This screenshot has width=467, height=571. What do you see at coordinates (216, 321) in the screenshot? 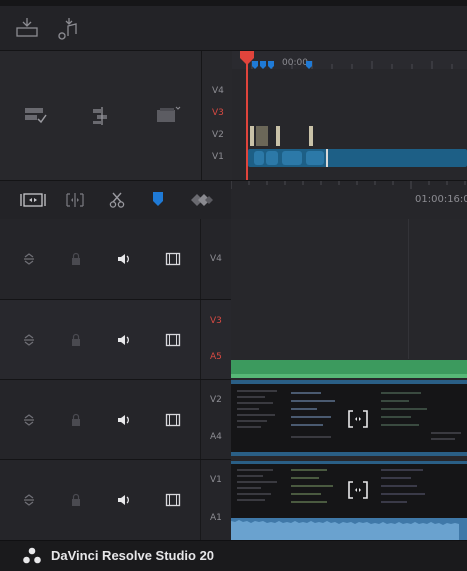
I see `track-label-v3: V3` at bounding box center [216, 321].